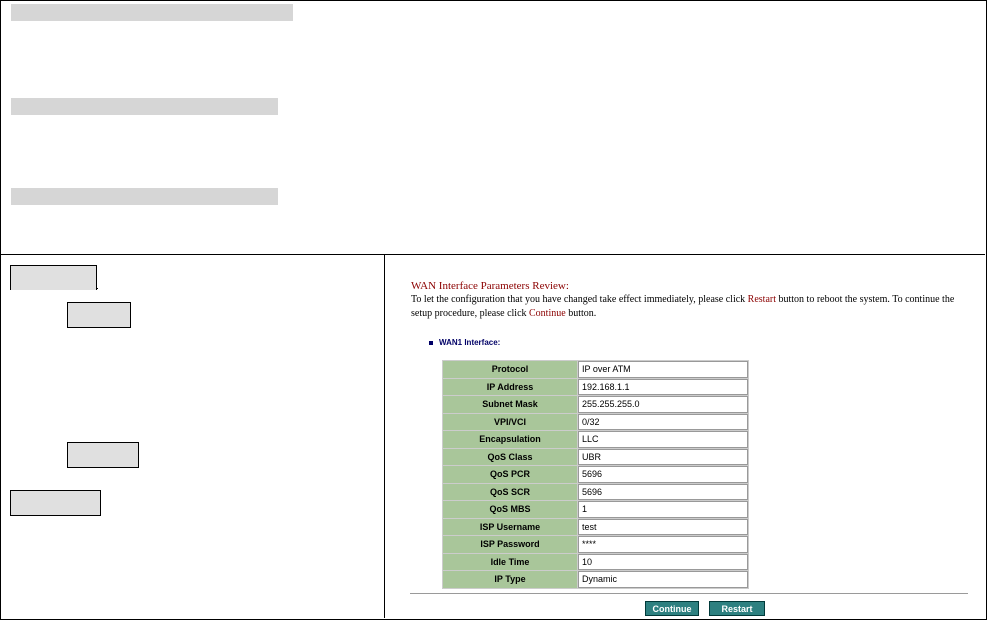 Image resolution: width=987 pixels, height=620 pixels. I want to click on bullet-icon, so click(431, 342).